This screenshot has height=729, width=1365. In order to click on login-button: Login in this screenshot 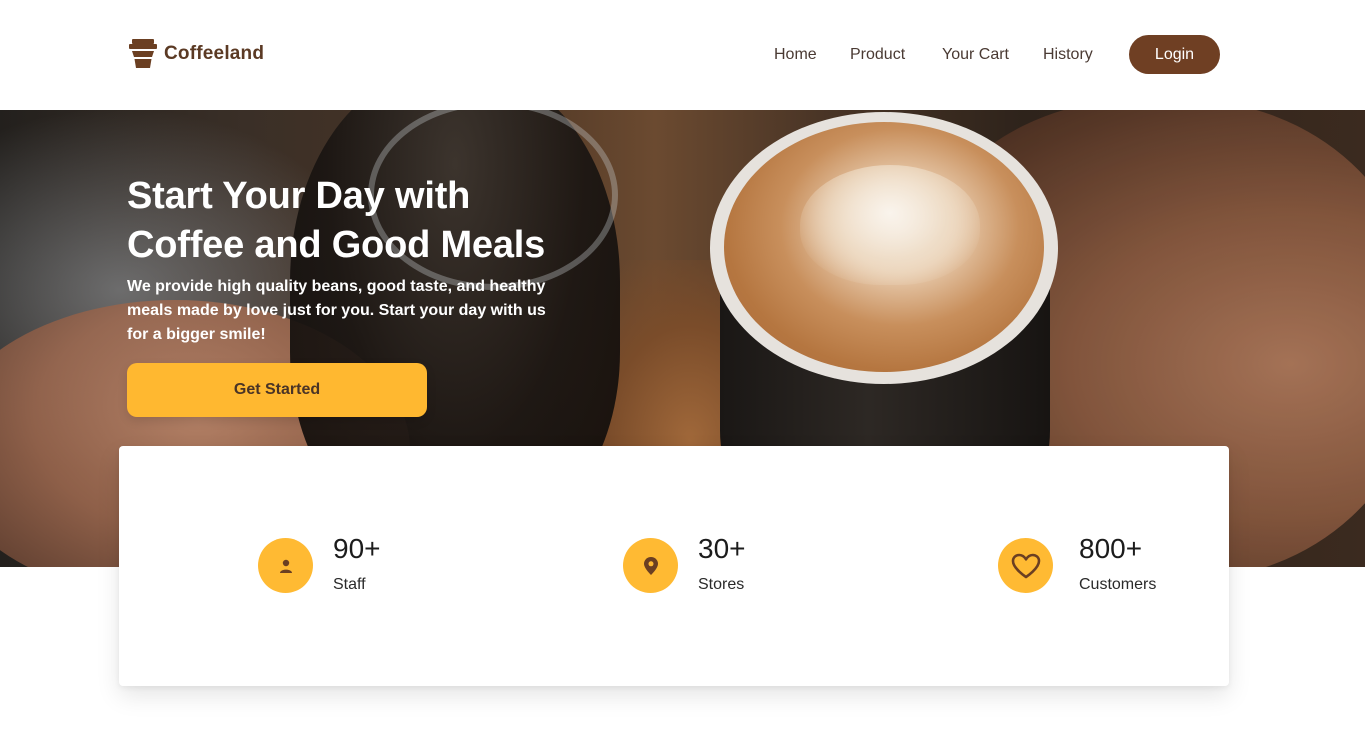, I will do `click(1174, 54)`.